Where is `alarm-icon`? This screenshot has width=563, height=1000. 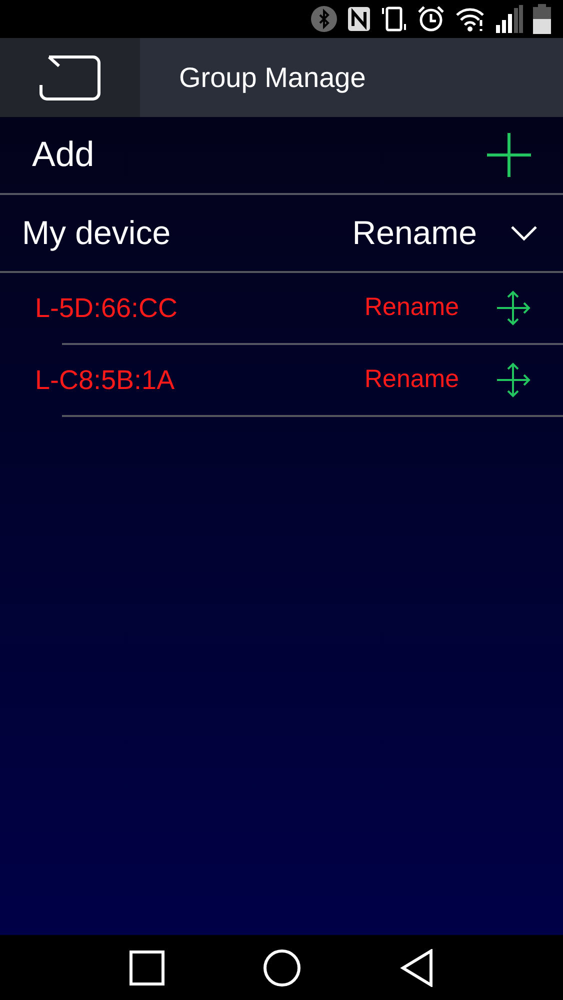 alarm-icon is located at coordinates (431, 19).